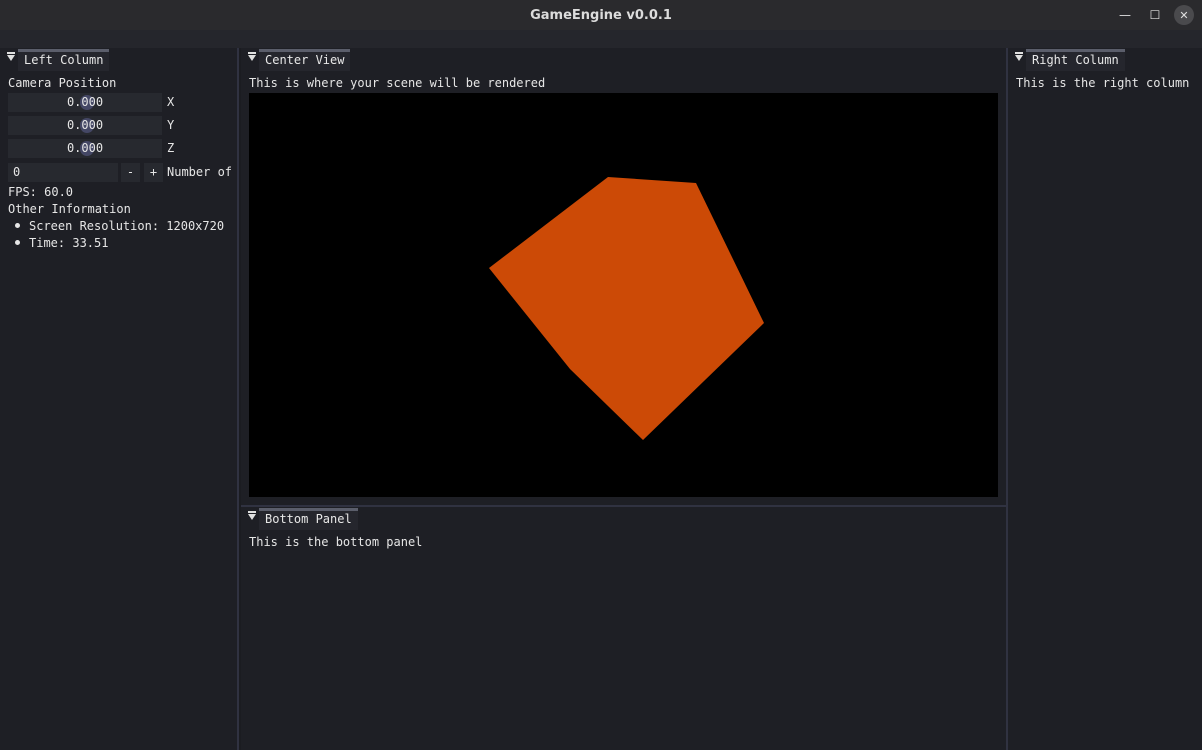  I want to click on camera-z-value: 0.000, so click(85, 148).